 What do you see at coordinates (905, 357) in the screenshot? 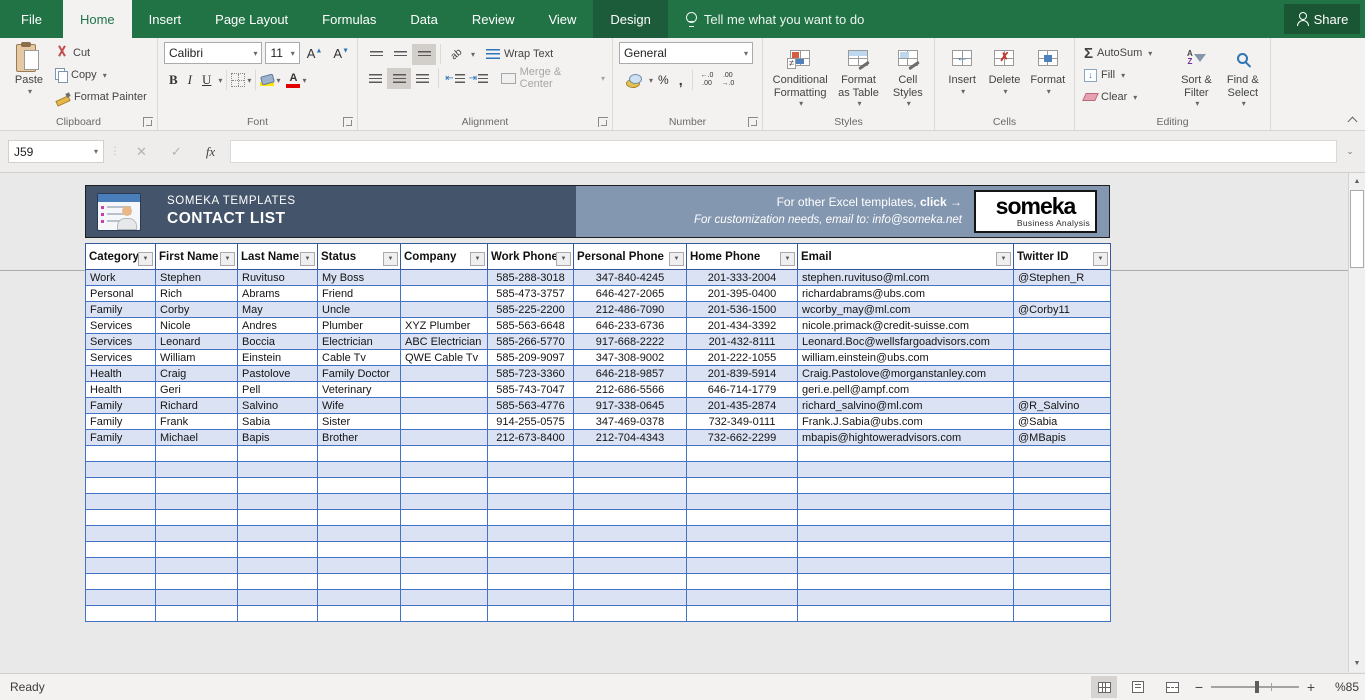
I see `cell: william.einstein@ubs.com` at bounding box center [905, 357].